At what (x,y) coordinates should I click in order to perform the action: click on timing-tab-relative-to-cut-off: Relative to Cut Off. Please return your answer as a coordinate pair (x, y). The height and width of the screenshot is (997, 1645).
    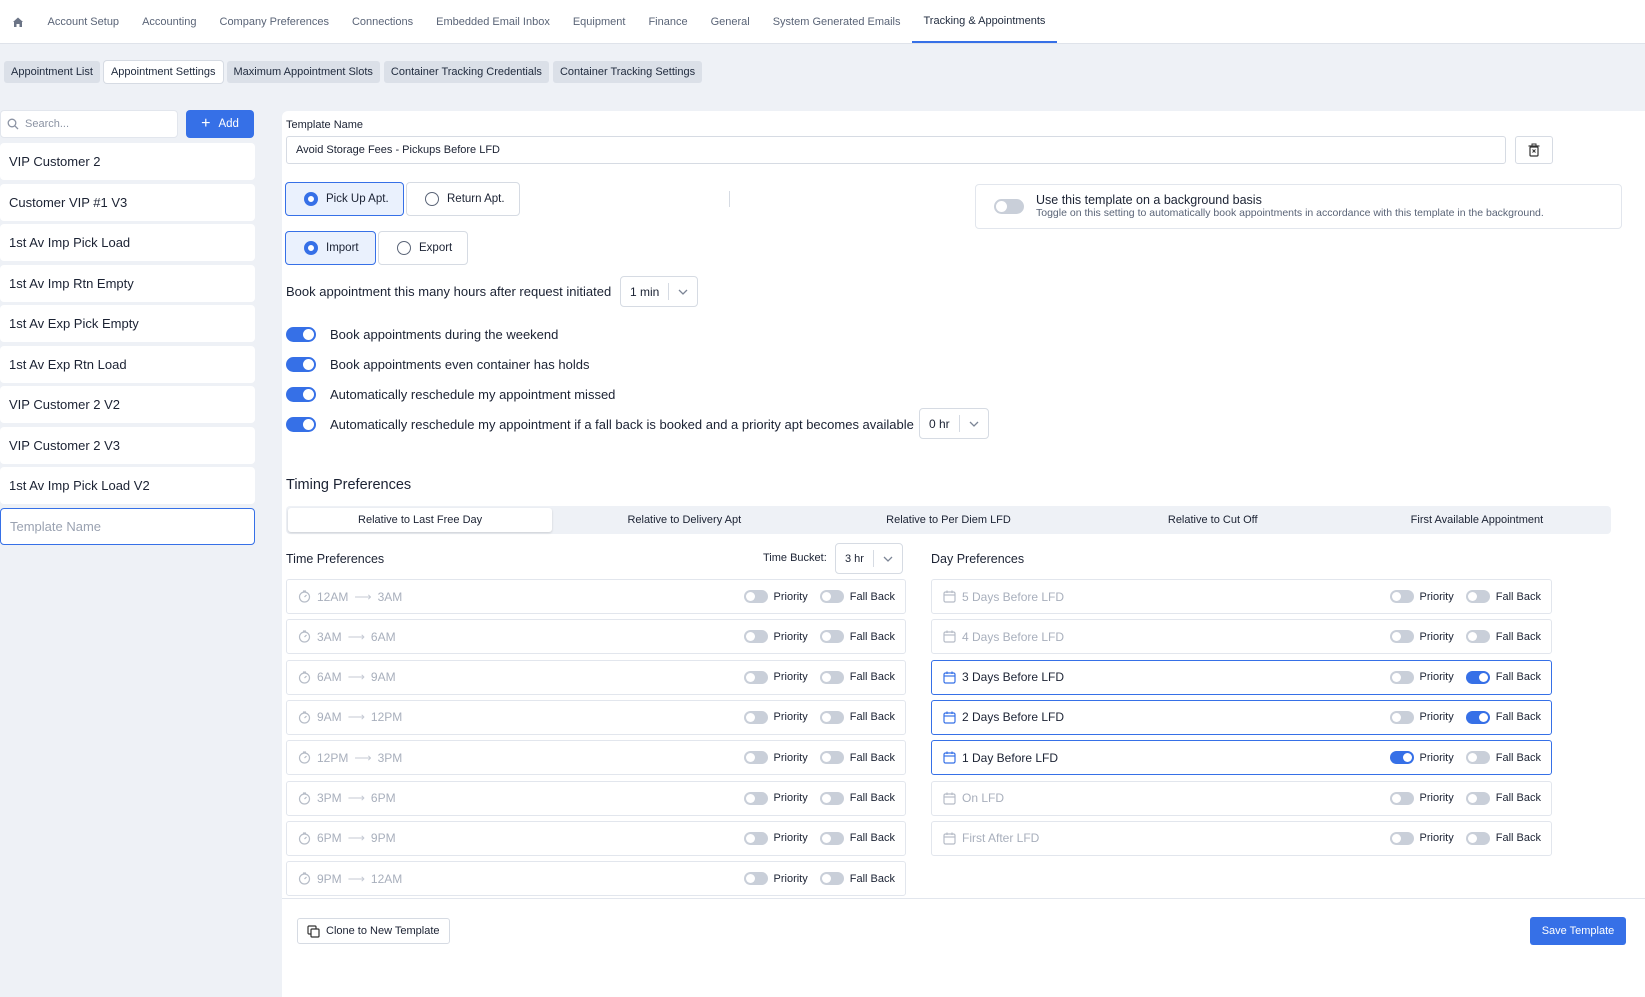
    Looking at the image, I should click on (1213, 520).